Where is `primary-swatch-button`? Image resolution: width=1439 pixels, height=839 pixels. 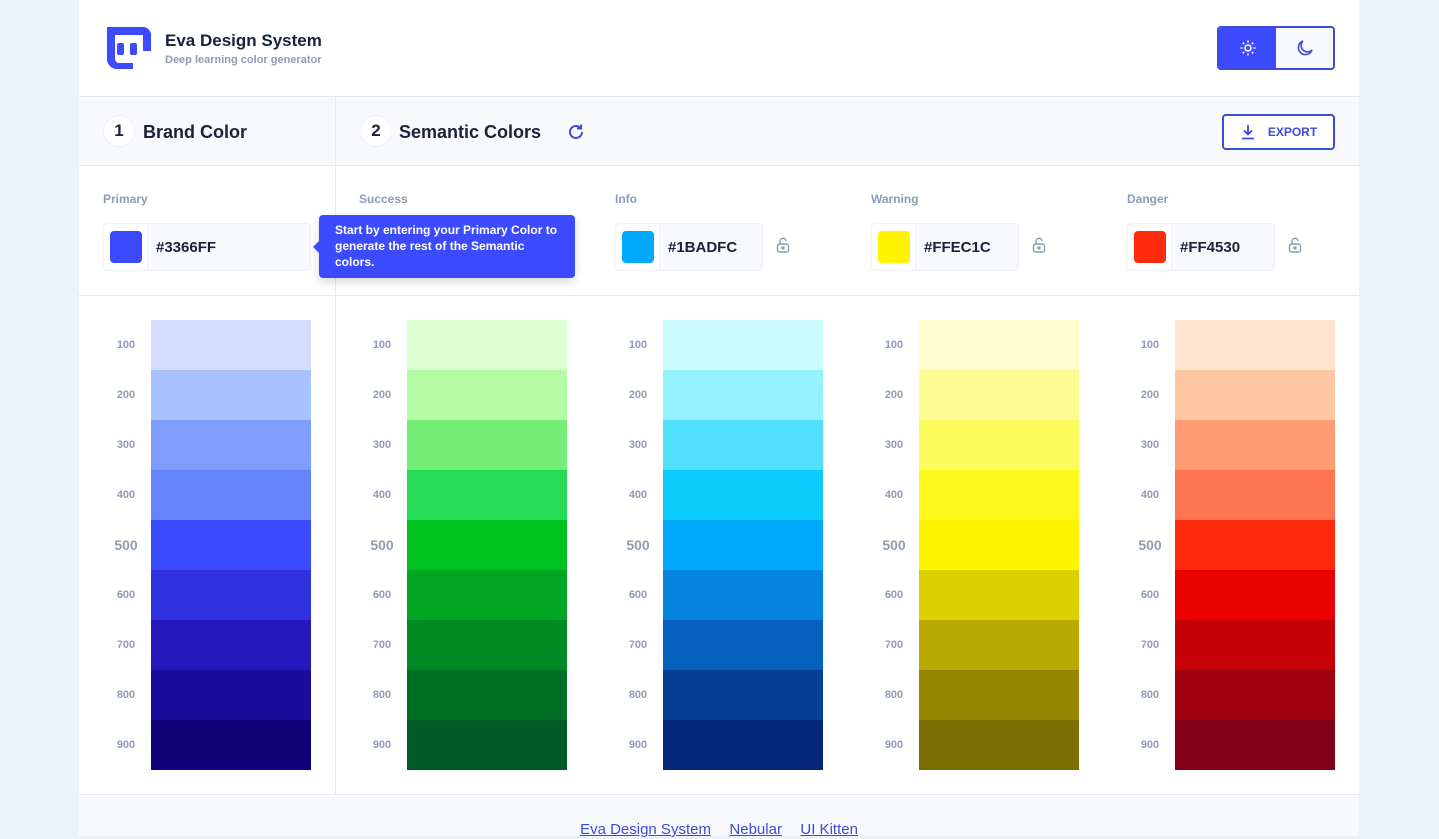
primary-swatch-button is located at coordinates (126, 247).